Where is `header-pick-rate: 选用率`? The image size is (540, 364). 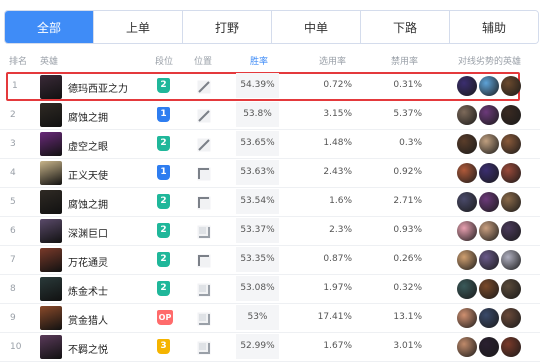
header-pick-rate: 选用率 is located at coordinates (332, 60).